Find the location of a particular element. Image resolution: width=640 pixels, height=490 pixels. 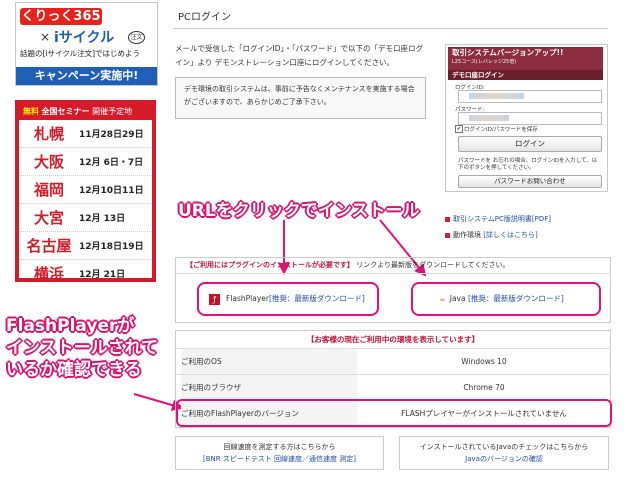

java-check-box: インストールされているJavaのチェックはこちらから Javaのバージョンの確認 is located at coordinates (504, 453).